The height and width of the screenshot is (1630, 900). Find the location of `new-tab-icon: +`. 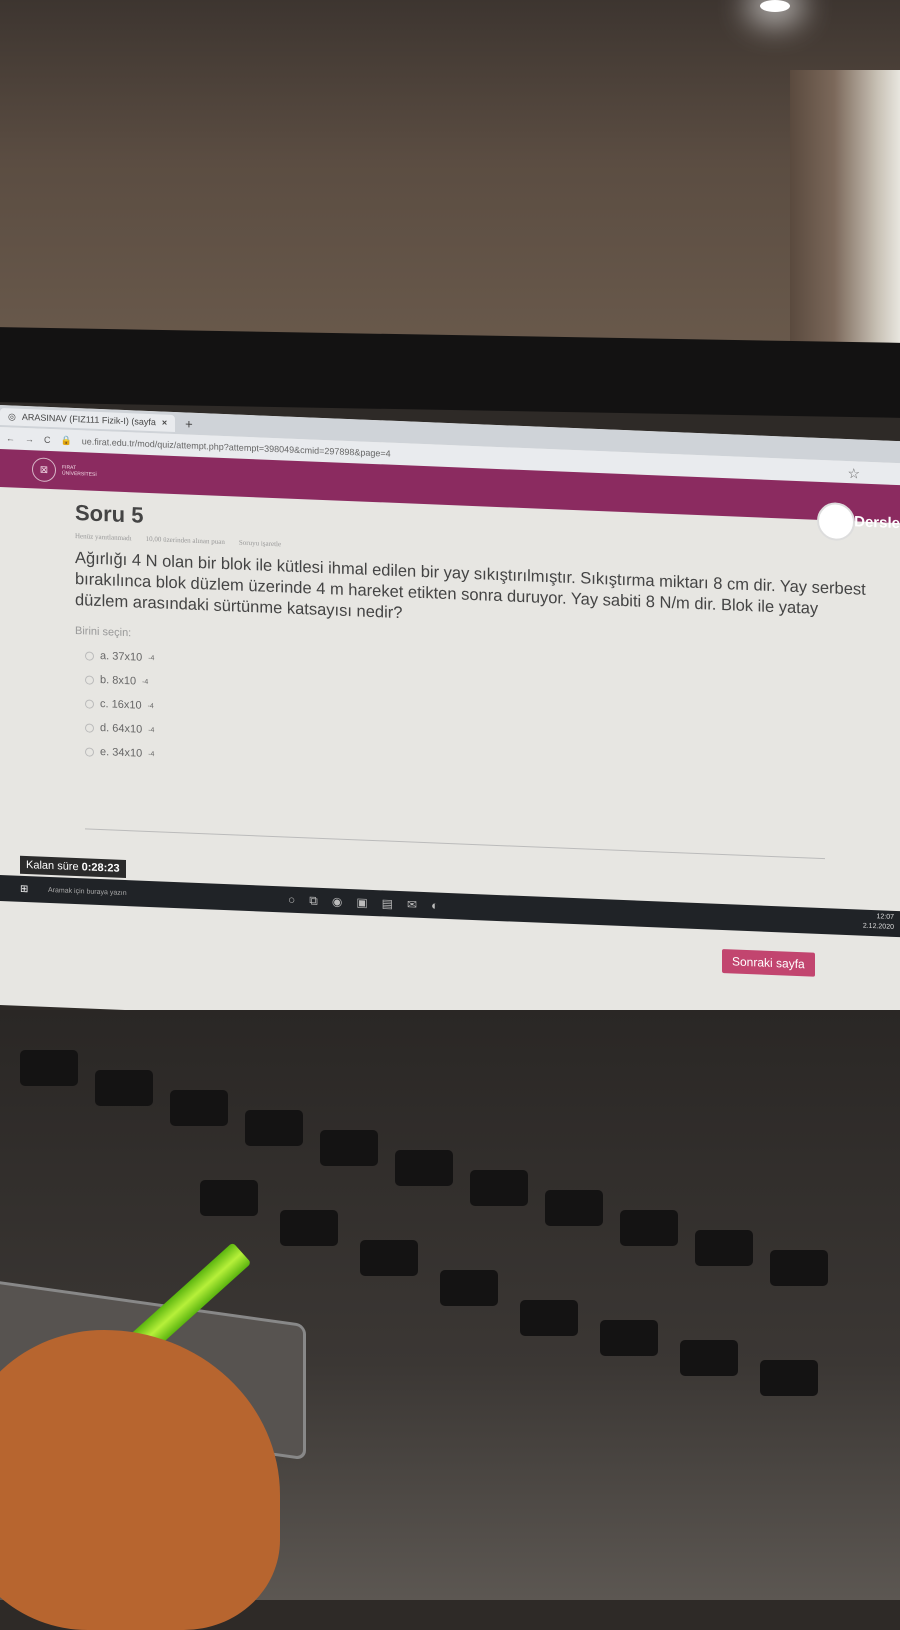

new-tab-icon: + is located at coordinates (189, 423).